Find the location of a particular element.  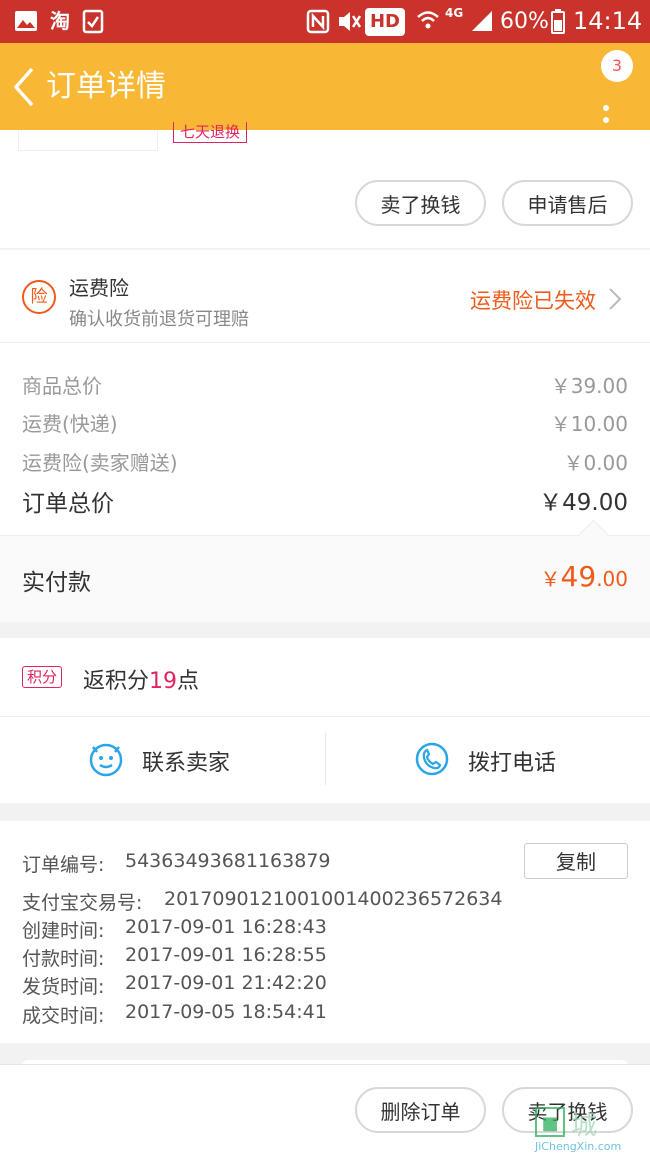

insurance-fee-label: 运费险(卖家赠送) is located at coordinates (100, 463).